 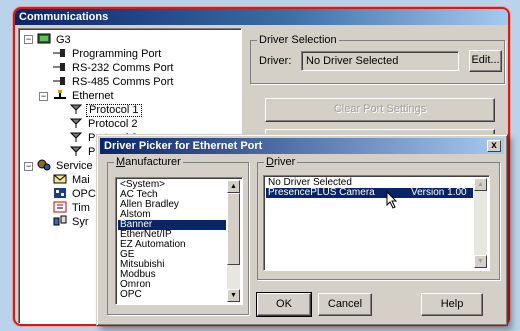 I want to click on dialog-close-button: x, so click(x=494, y=146).